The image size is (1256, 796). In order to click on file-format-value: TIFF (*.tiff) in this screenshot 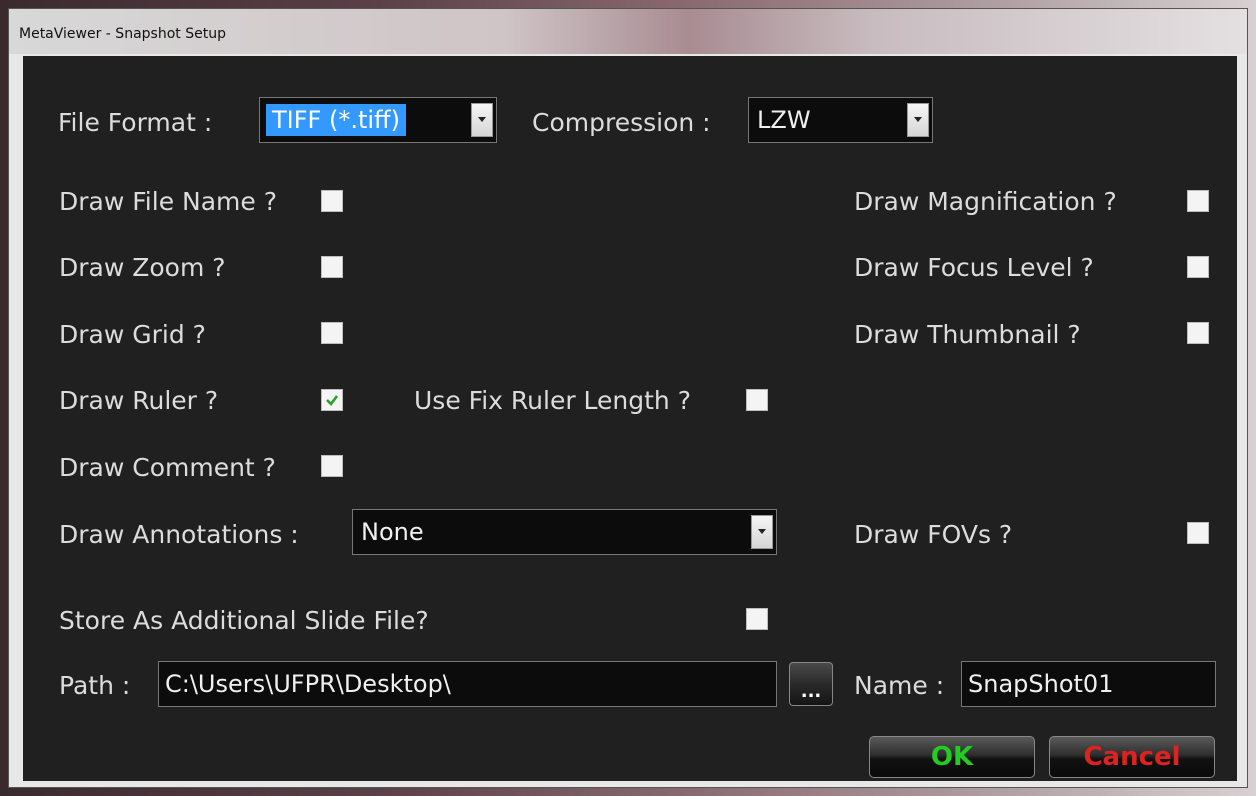, I will do `click(336, 120)`.